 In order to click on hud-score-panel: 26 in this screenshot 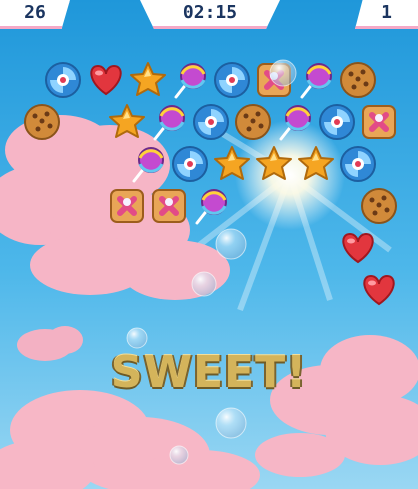, I will do `click(35, 14)`.